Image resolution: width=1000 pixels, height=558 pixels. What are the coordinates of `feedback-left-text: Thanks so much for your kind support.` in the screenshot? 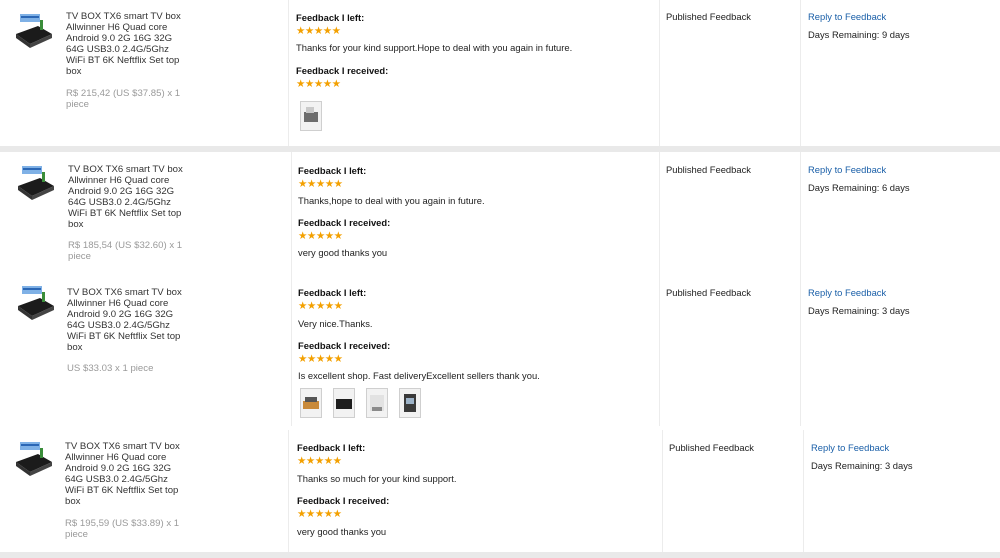 It's located at (377, 478).